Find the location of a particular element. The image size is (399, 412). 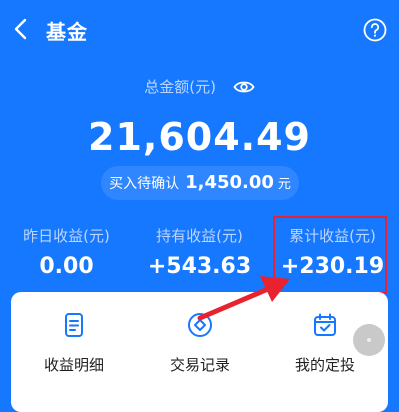

total-amount-label: 总金额(元) is located at coordinates (180, 87).